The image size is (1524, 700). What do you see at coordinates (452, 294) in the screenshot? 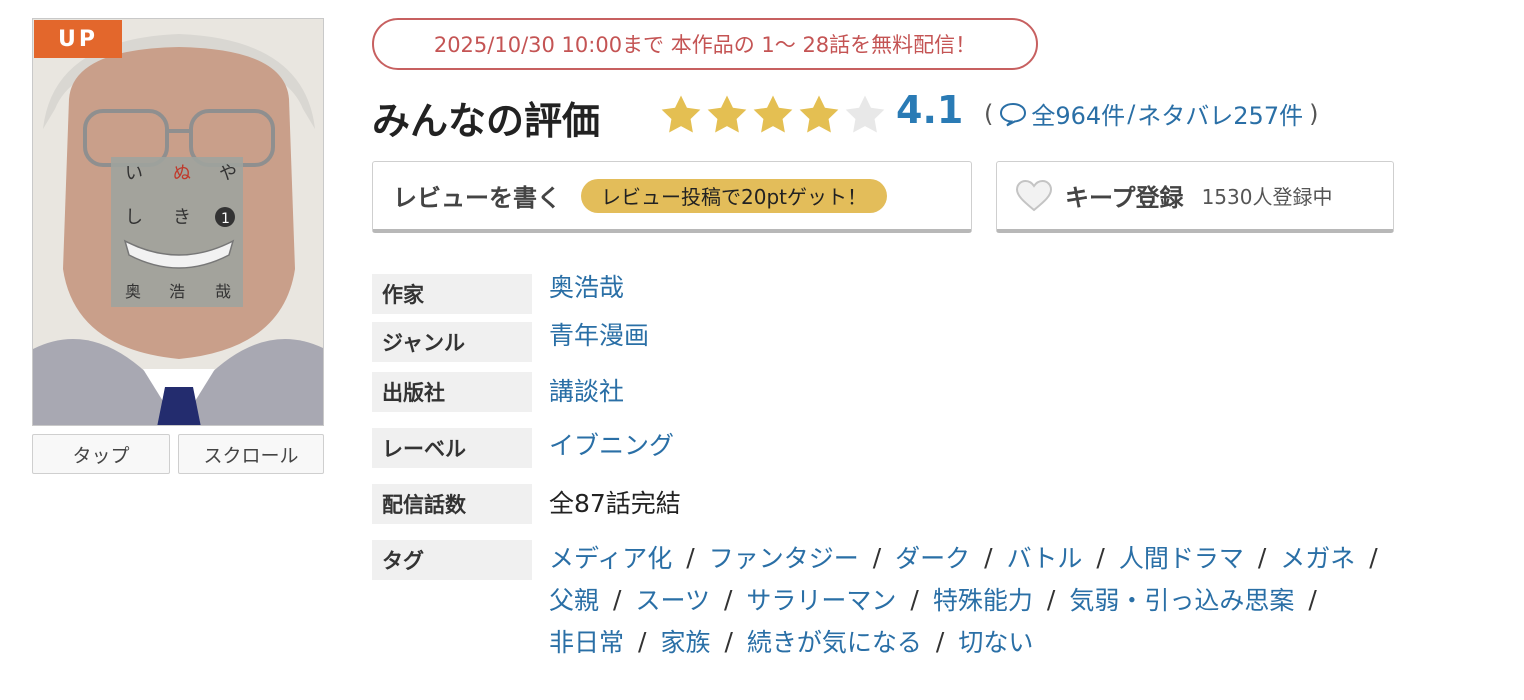
I see `author-label: 作家` at bounding box center [452, 294].